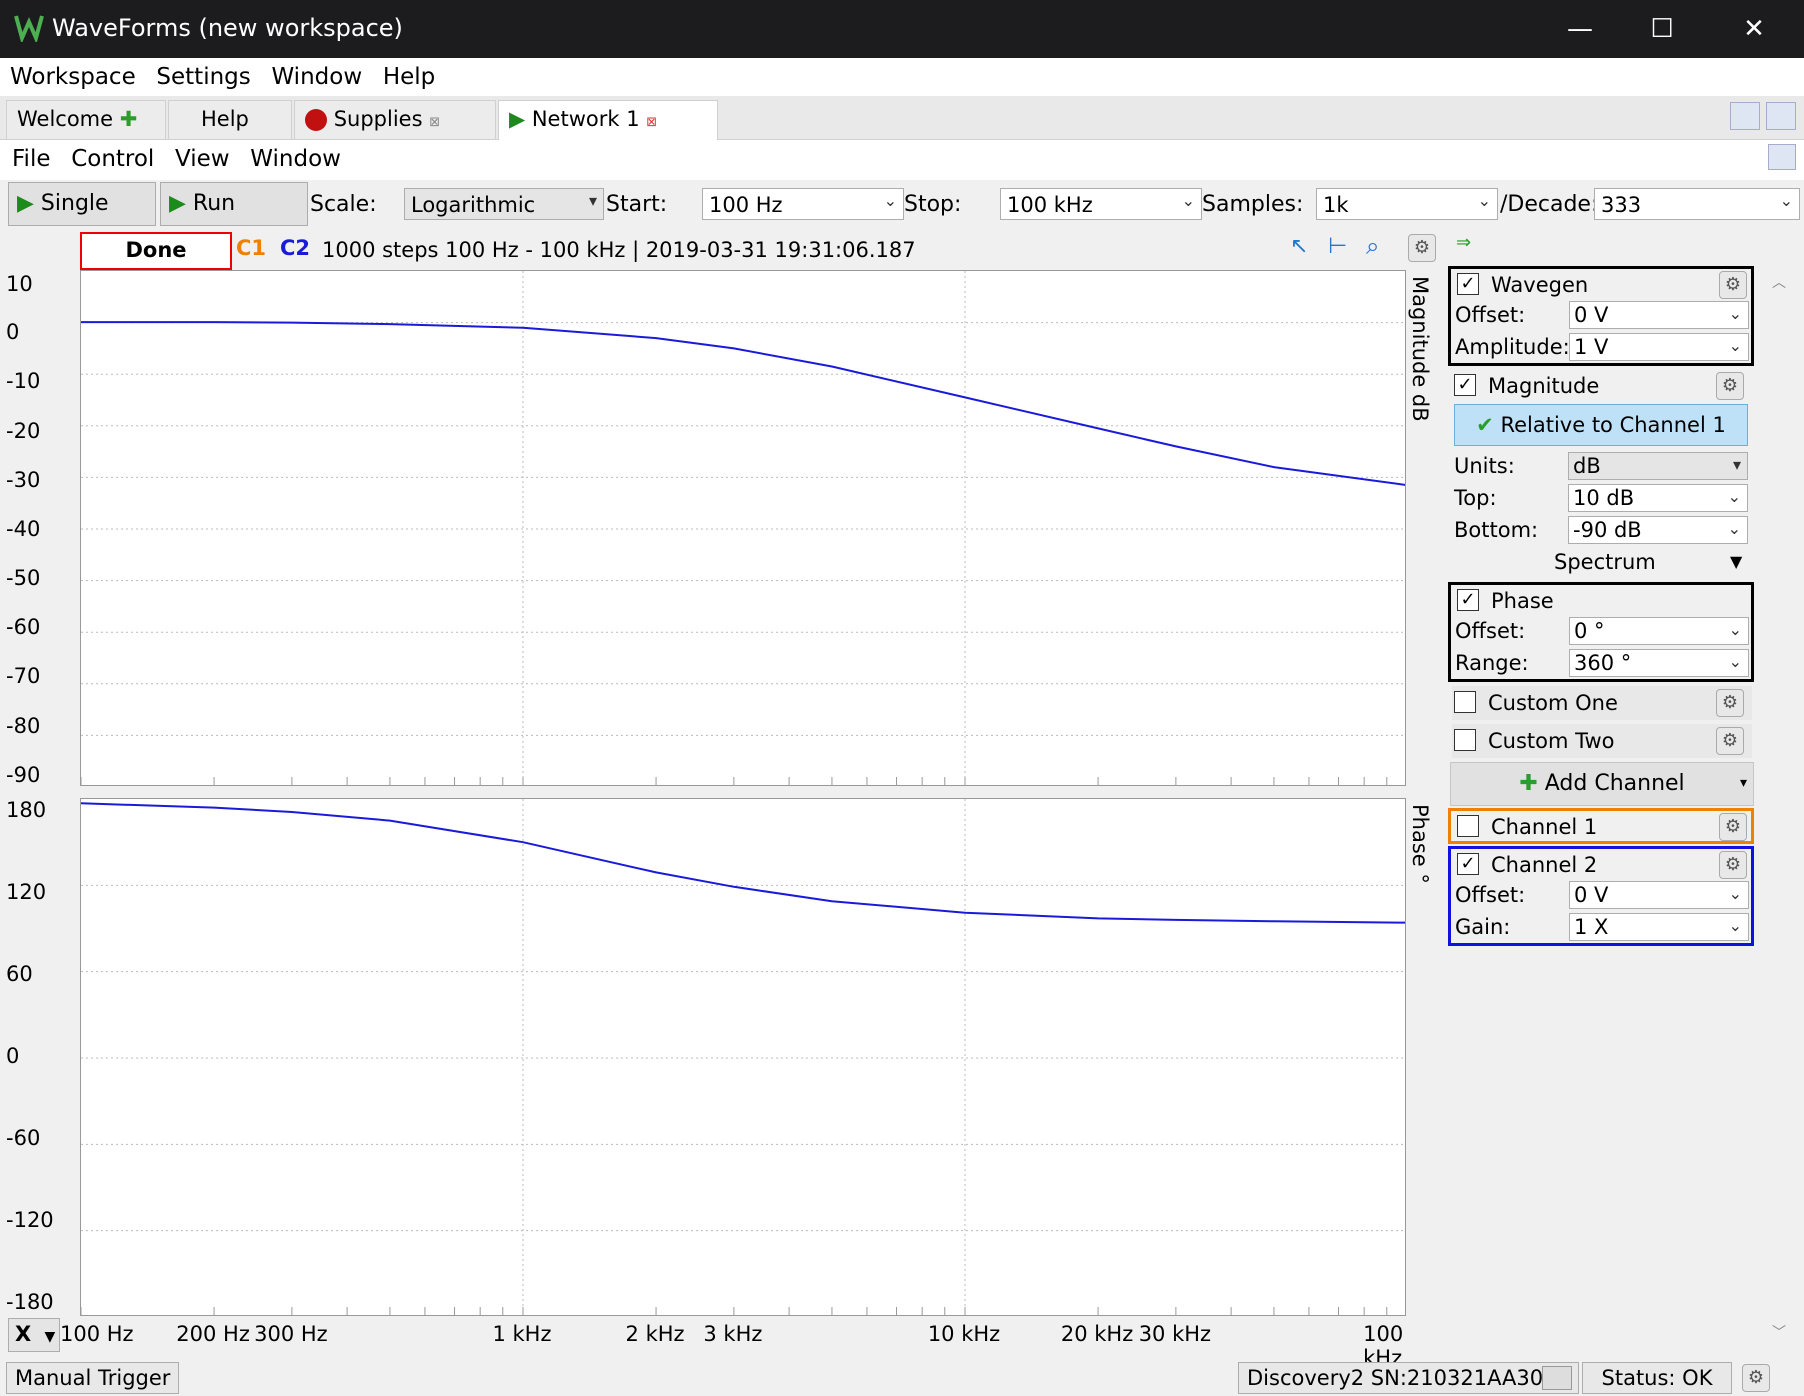 The width and height of the screenshot is (1804, 1396). What do you see at coordinates (1659, 347) in the screenshot?
I see `wavegen-amplitude-select: 1 V ⌄` at bounding box center [1659, 347].